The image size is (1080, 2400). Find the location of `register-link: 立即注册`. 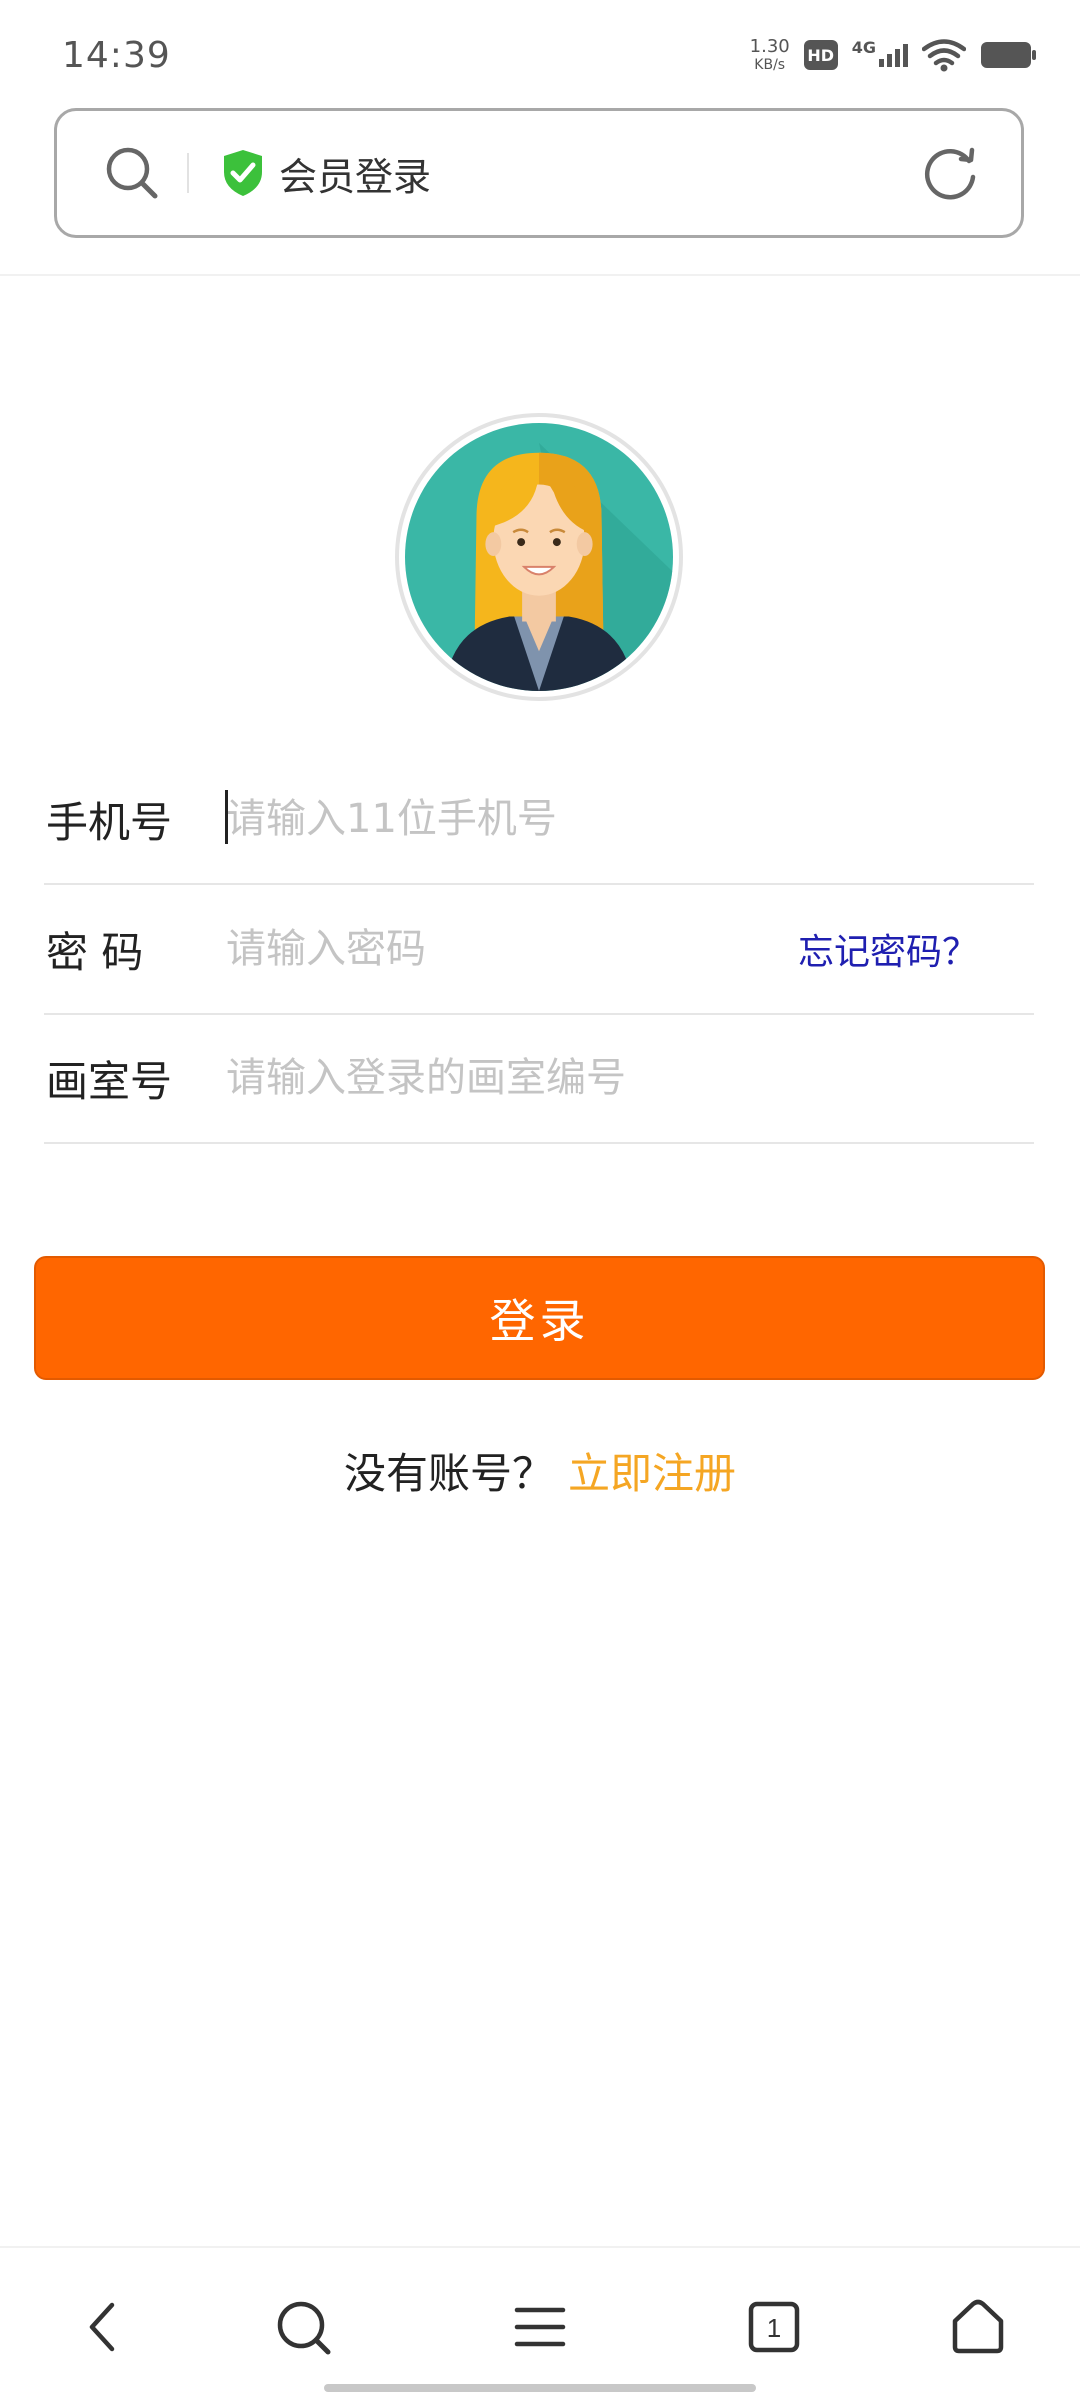

register-link: 立即注册 is located at coordinates (652, 1473).